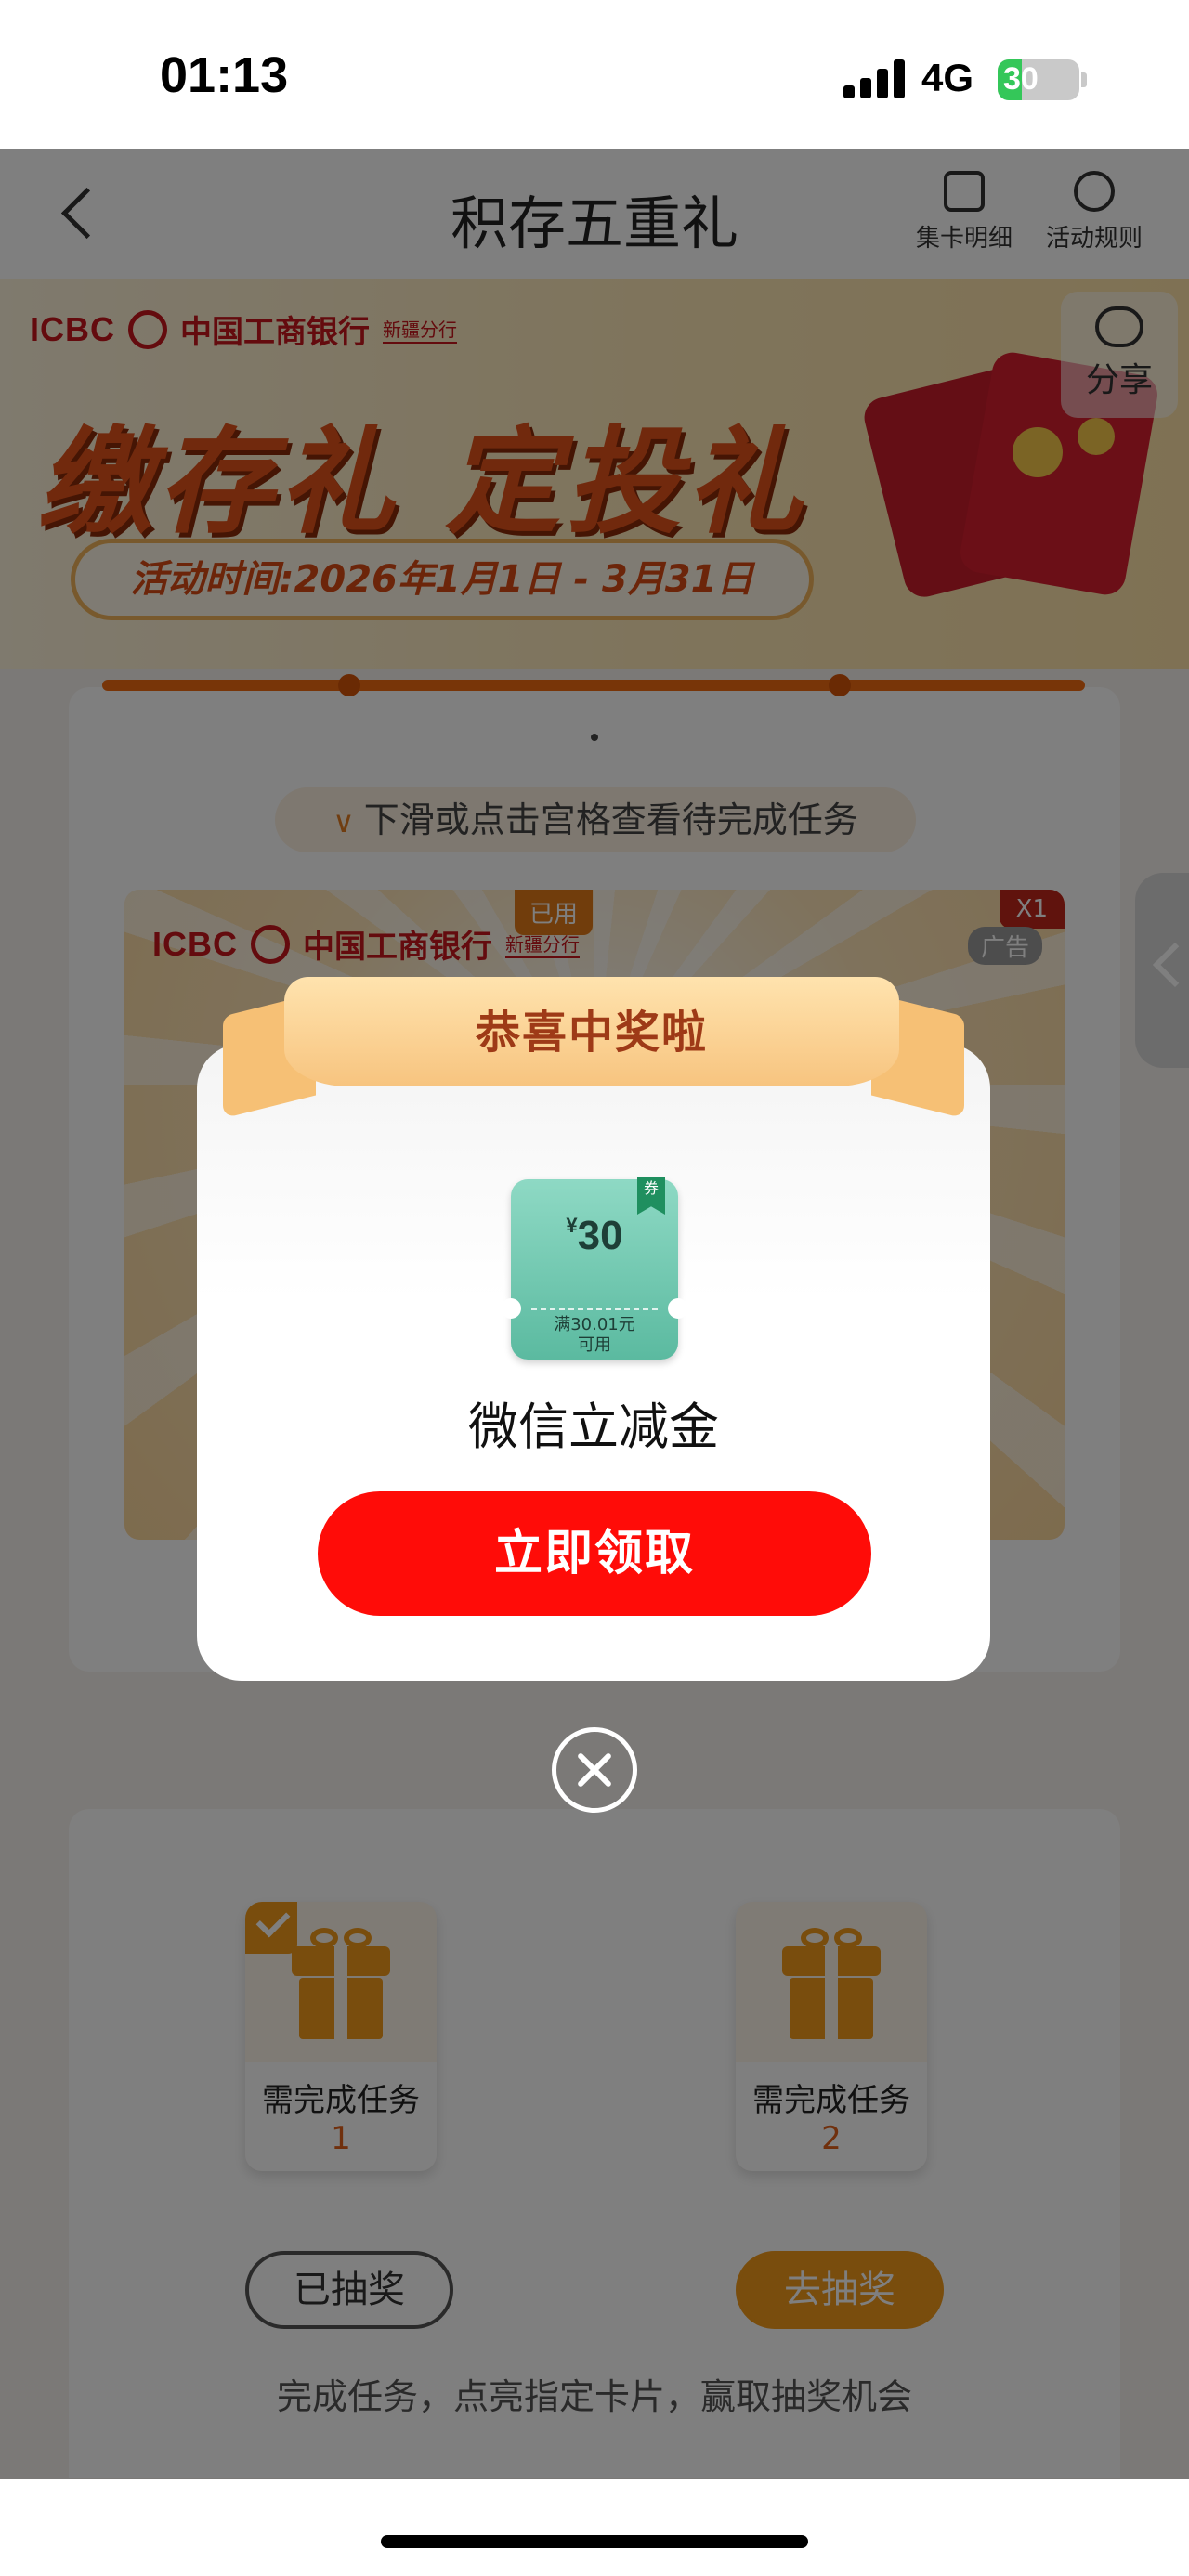  I want to click on coupon-divider, so click(594, 1309).